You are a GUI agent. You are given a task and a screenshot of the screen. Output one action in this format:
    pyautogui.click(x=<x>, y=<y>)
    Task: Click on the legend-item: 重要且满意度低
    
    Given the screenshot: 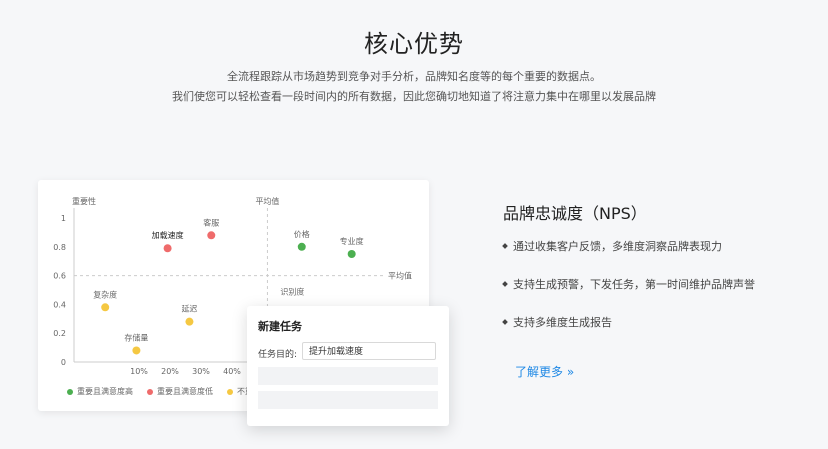 What is the action you would take?
    pyautogui.click(x=180, y=391)
    